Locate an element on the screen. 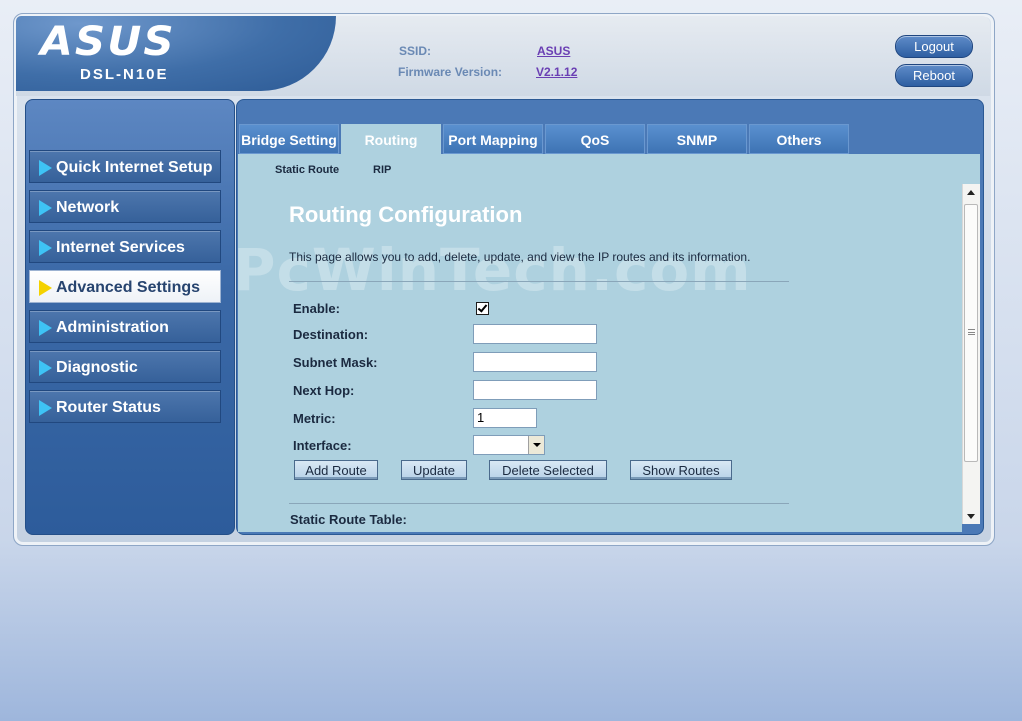 Image resolution: width=1022 pixels, height=721 pixels. show-routes-button: Show Routes is located at coordinates (681, 470).